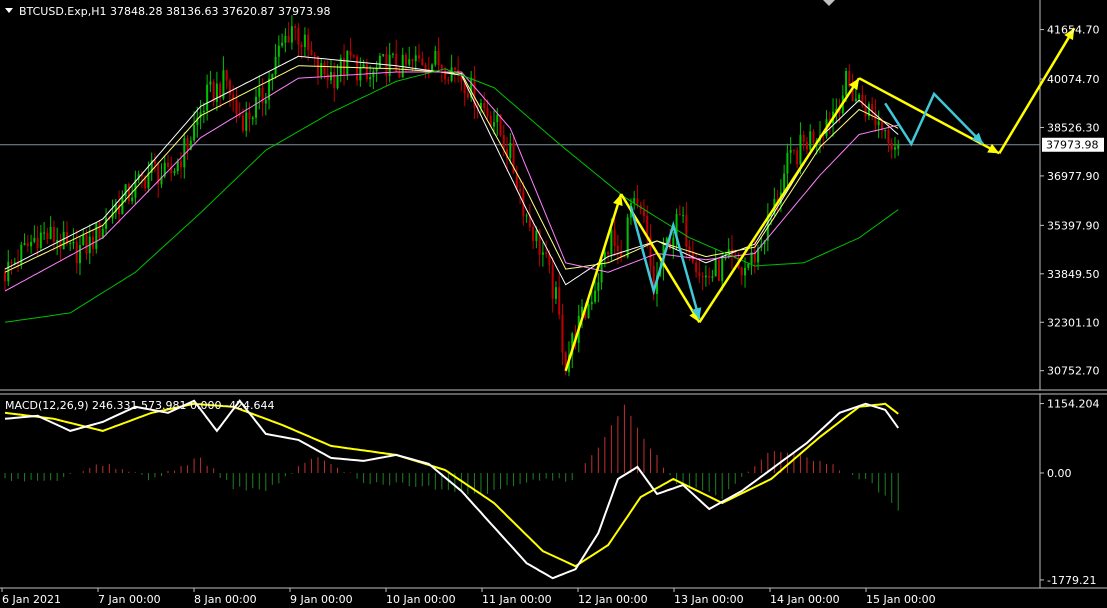 The image size is (1107, 608). What do you see at coordinates (1073, 371) in the screenshot?
I see `price-tick-label: 30752.70` at bounding box center [1073, 371].